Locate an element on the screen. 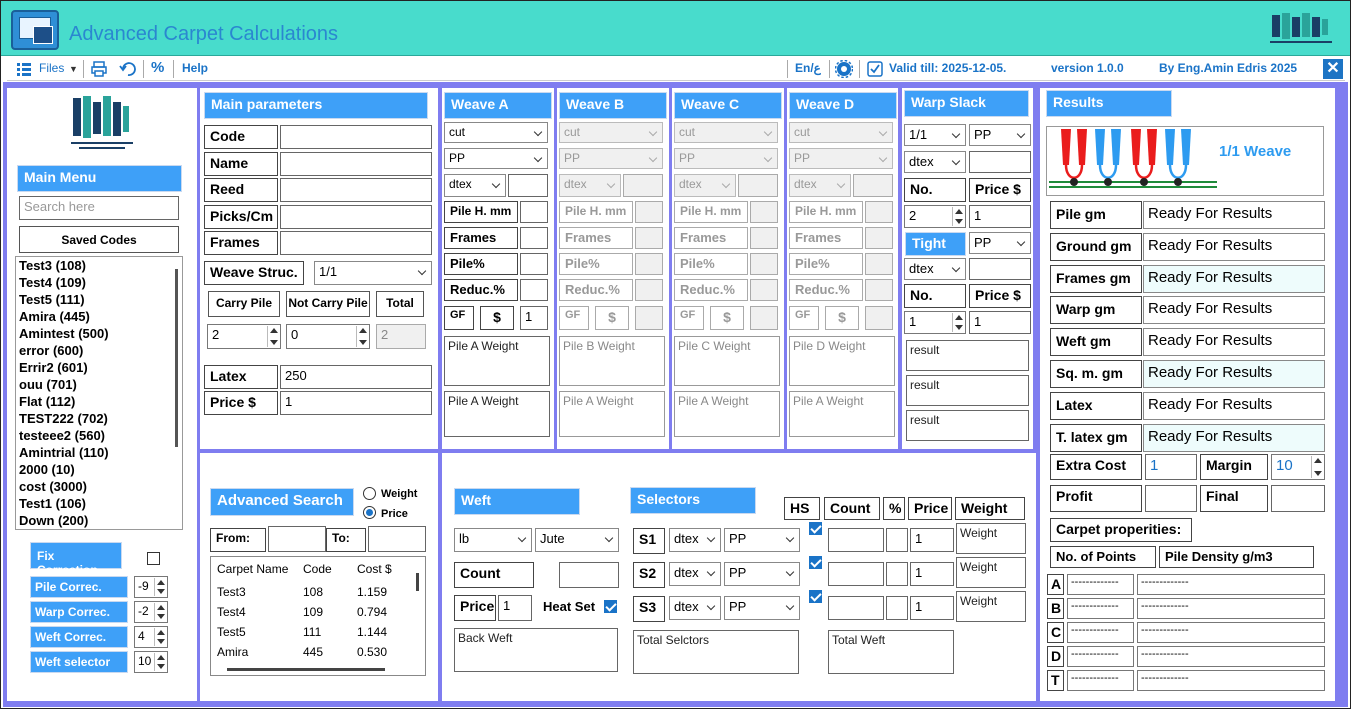 The width and height of the screenshot is (1351, 709). tight-count-input is located at coordinates (1000, 269).